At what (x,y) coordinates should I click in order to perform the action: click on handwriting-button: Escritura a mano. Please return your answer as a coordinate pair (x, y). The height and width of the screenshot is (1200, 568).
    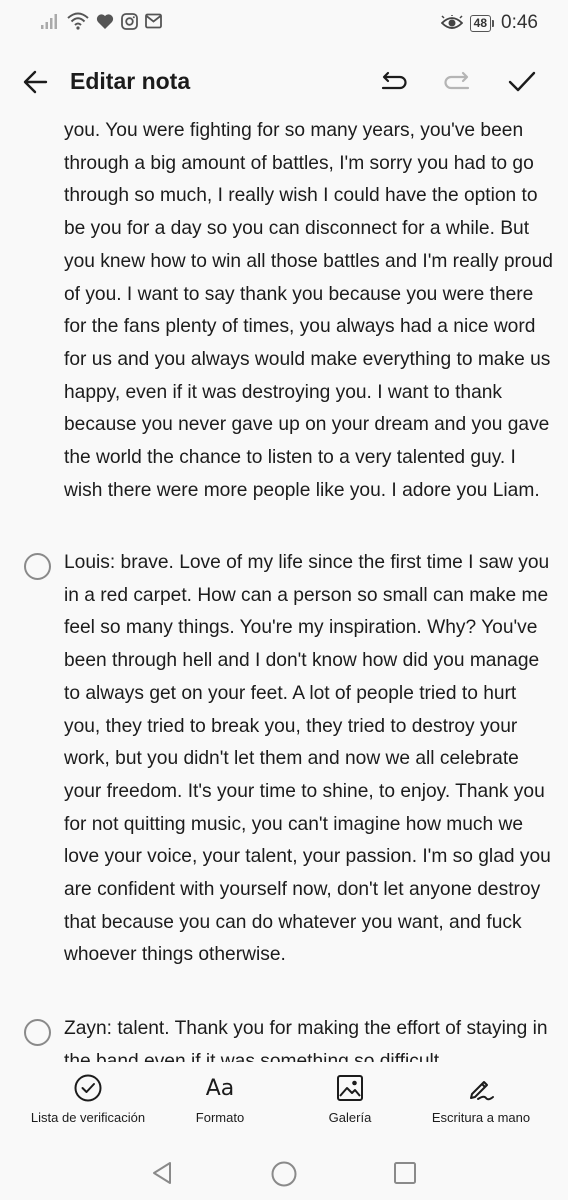
    Looking at the image, I should click on (481, 1098).